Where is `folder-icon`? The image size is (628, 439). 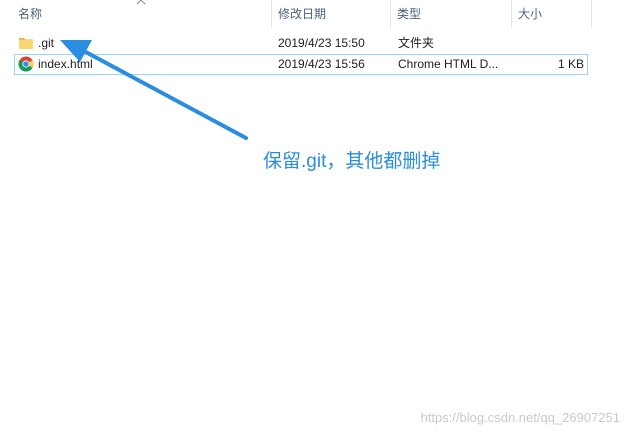
folder-icon is located at coordinates (26, 43).